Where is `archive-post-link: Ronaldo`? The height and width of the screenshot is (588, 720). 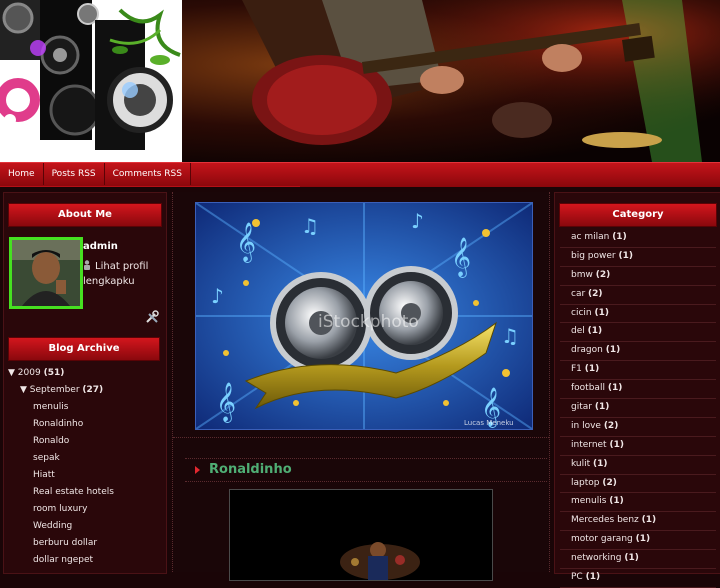 archive-post-link: Ronaldo is located at coordinates (61, 441).